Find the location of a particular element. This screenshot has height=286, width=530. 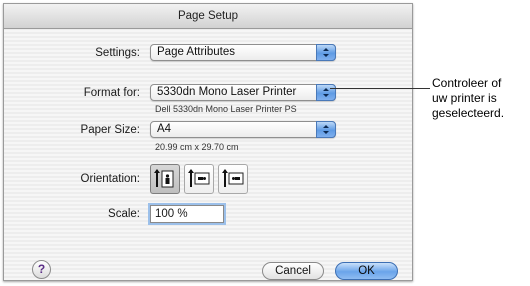

paper-dimensions: 20.99 cm x 29.70 cm is located at coordinates (197, 147).